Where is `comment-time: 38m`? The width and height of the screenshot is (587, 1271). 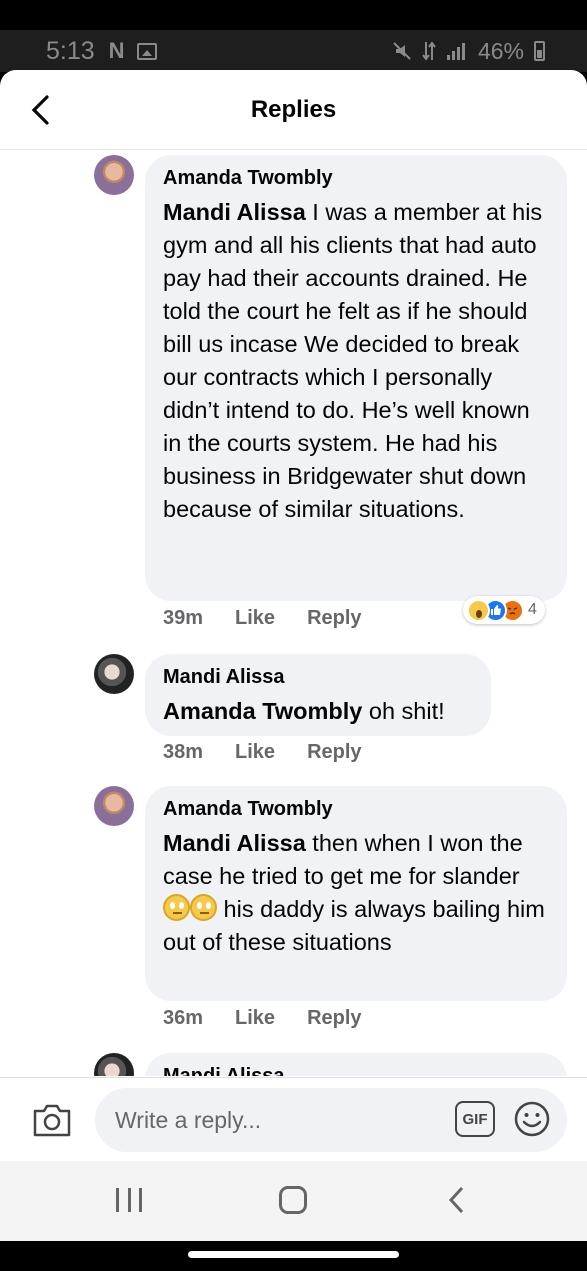
comment-time: 38m is located at coordinates (183, 752).